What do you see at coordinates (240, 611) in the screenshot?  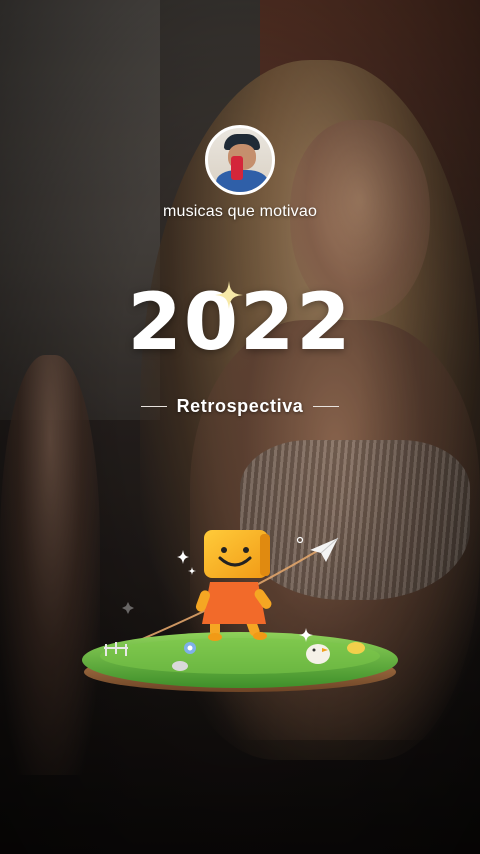 I see `mascot-scene-illustration` at bounding box center [240, 611].